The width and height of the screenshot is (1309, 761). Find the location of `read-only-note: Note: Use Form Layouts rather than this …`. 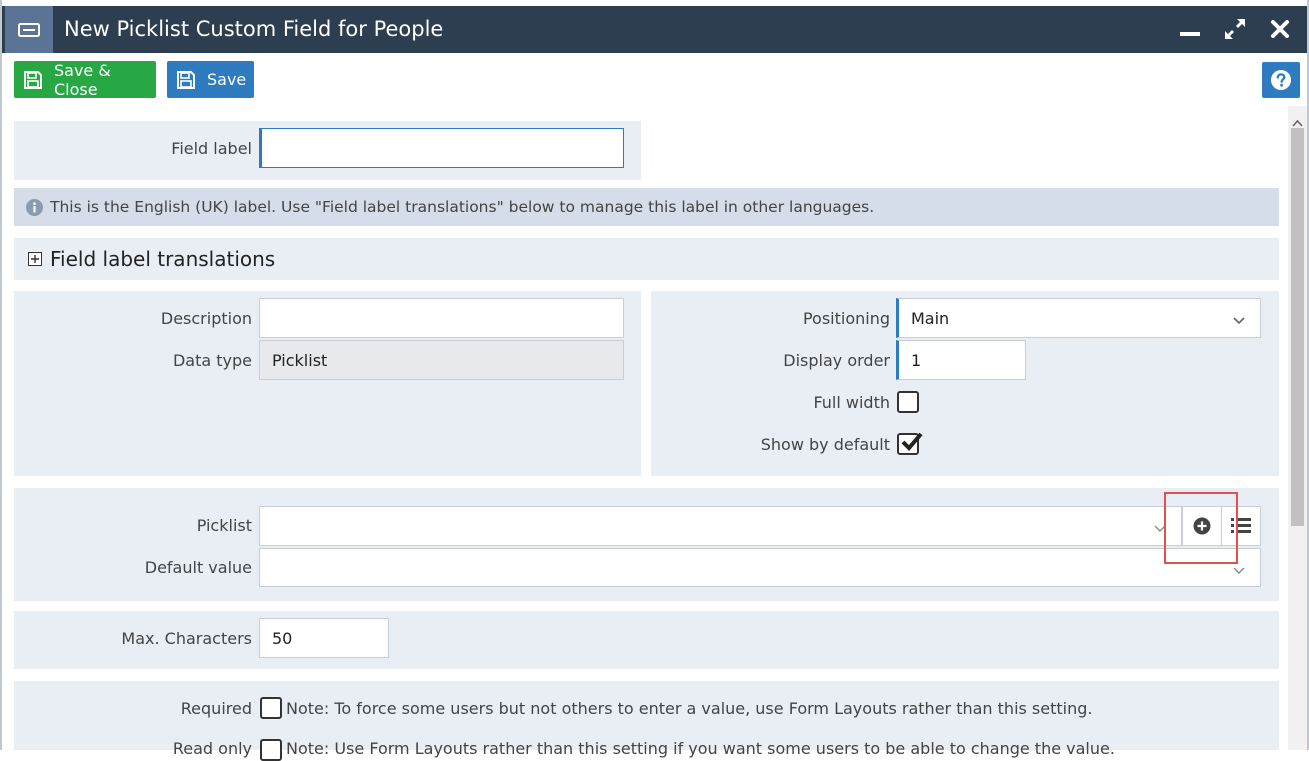

read-only-note: Note: Use Form Layouts rather than this … is located at coordinates (700, 748).